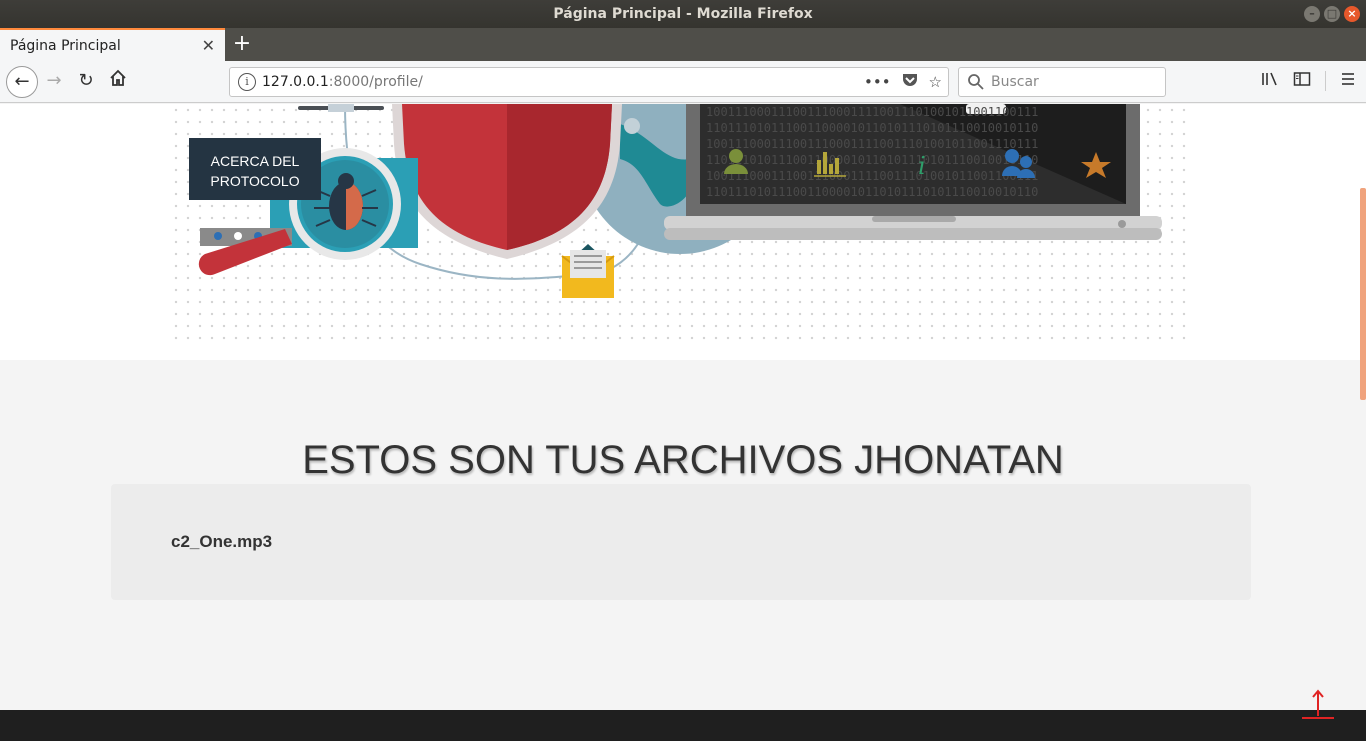 The image size is (1366, 741). Describe the element at coordinates (255, 161) in the screenshot. I see `about-button-line1: ACERCA DEL` at that location.